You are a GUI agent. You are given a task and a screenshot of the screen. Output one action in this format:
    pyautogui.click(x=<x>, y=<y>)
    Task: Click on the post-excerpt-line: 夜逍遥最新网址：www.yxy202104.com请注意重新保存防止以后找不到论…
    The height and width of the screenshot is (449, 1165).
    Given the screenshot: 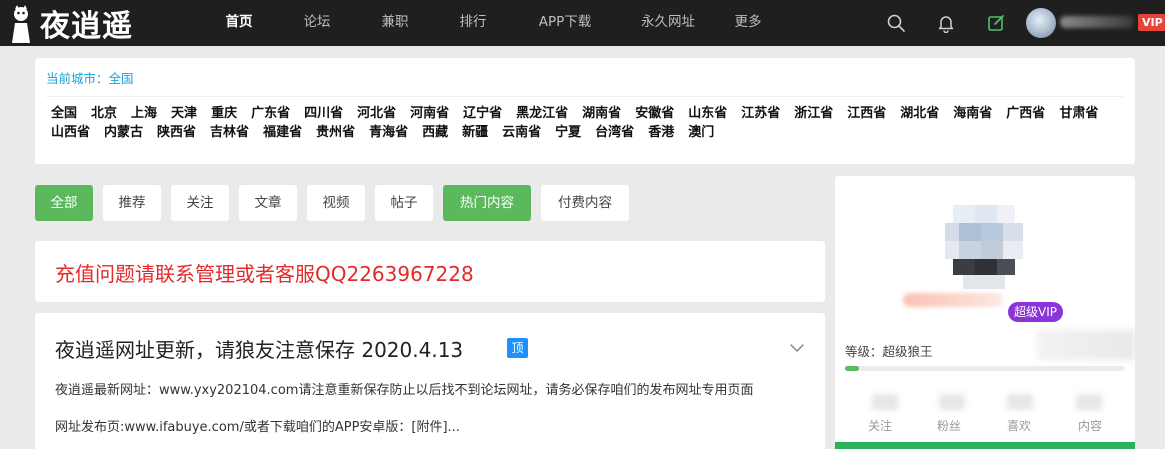 What is the action you would take?
    pyautogui.click(x=404, y=390)
    